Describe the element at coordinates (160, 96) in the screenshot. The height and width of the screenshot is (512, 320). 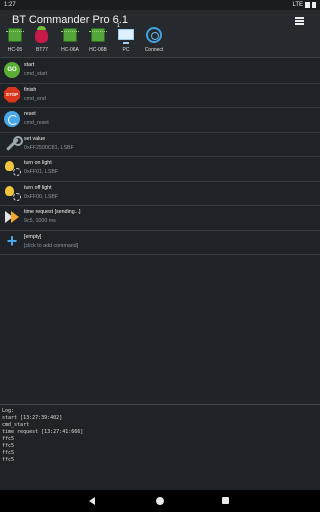
I see `command-row-finish: STOP finish cmd_end` at that location.